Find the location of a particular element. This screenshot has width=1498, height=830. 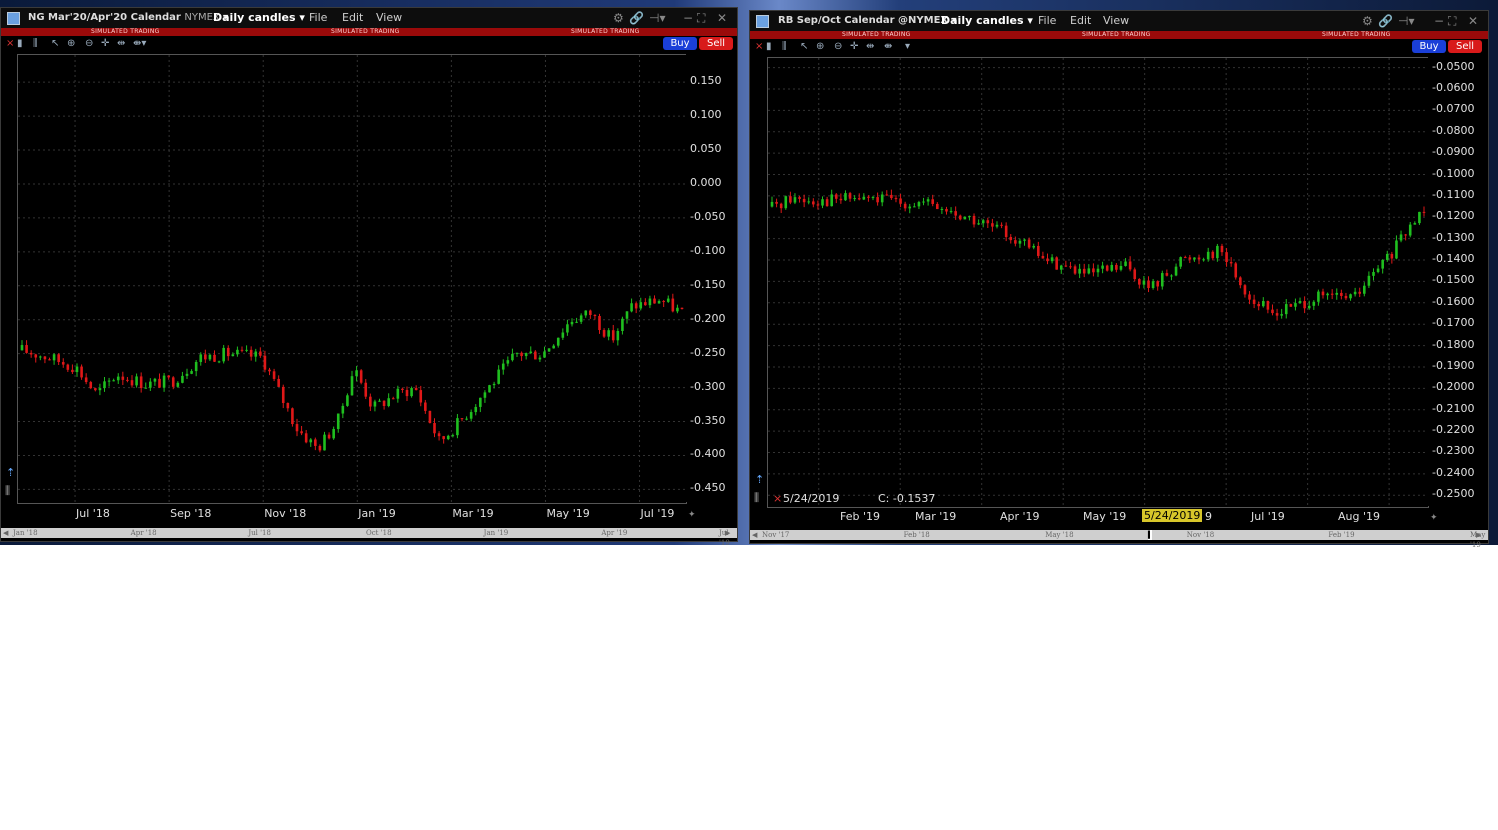

y-tick-label: -0.450 is located at coordinates (708, 488).